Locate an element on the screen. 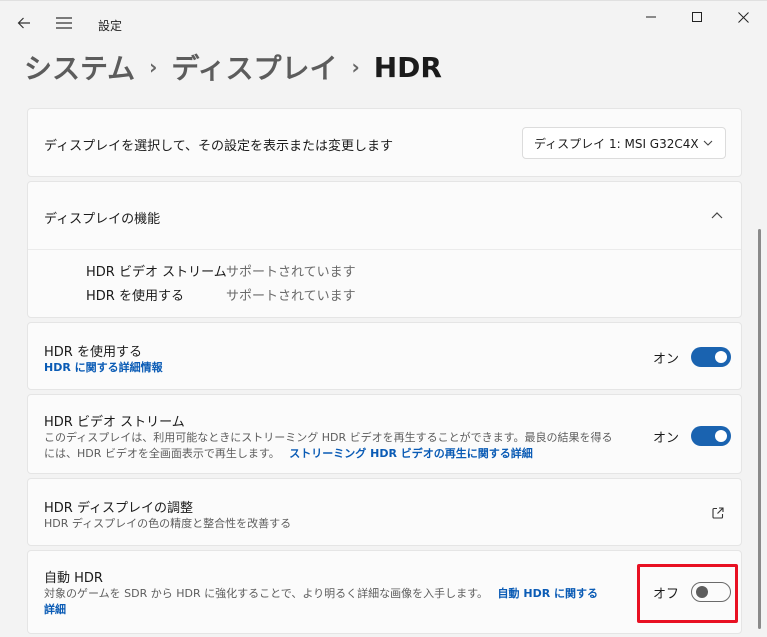  capability-row: HDR を使用する サポートされています is located at coordinates (384, 295).